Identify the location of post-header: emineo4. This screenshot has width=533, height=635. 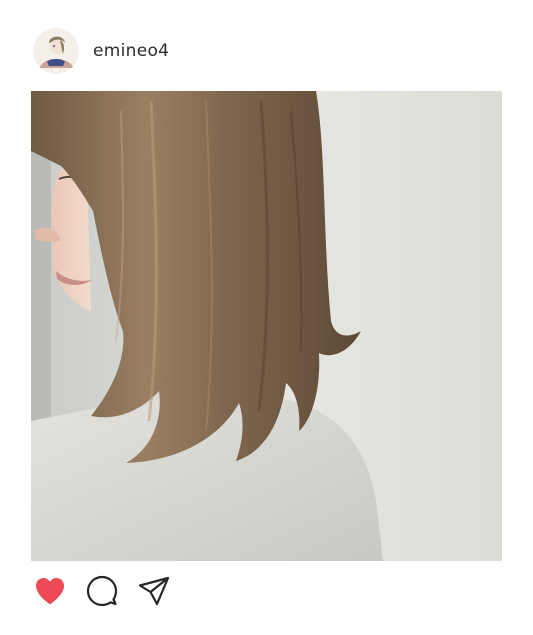
(101, 51).